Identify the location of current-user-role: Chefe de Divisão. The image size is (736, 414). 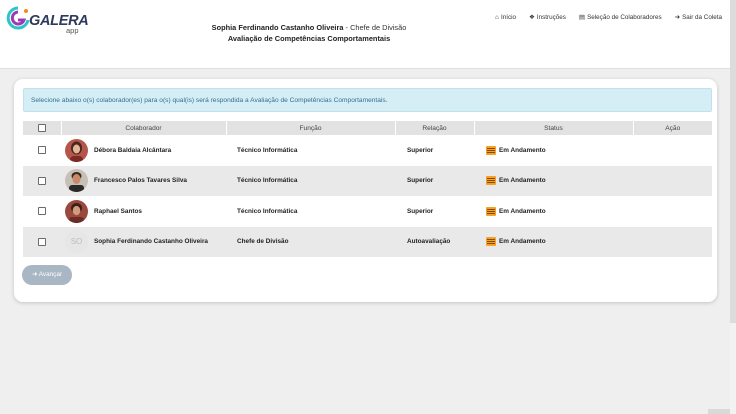
(378, 27).